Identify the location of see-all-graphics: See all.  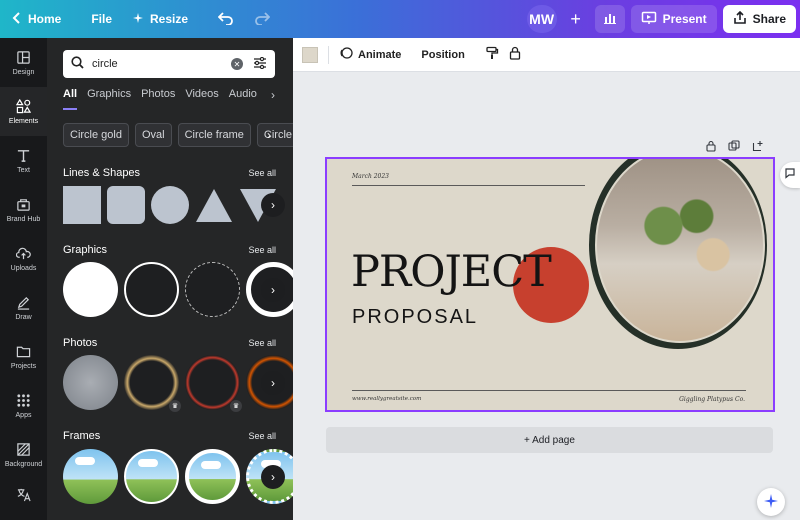
(262, 250).